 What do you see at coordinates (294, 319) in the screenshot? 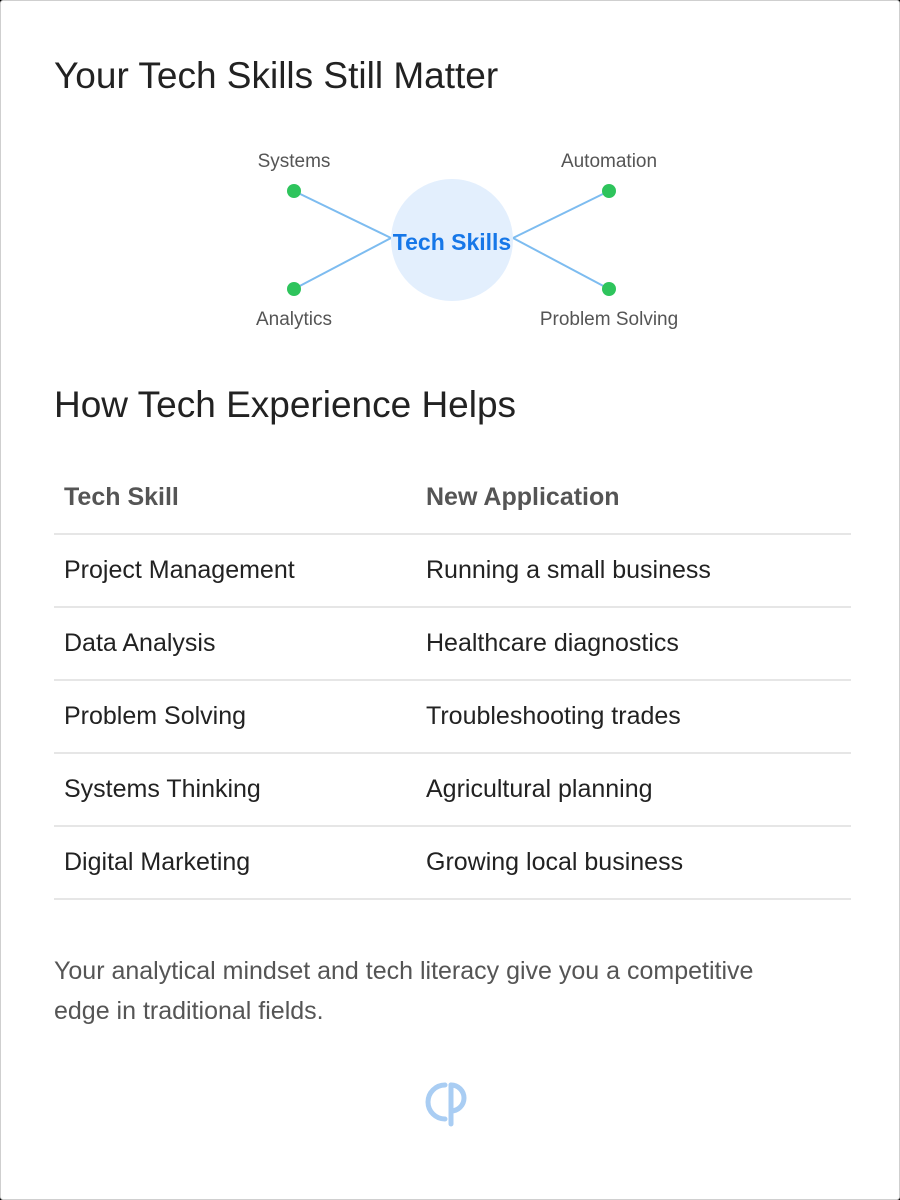
I see `node-label: Analytics` at bounding box center [294, 319].